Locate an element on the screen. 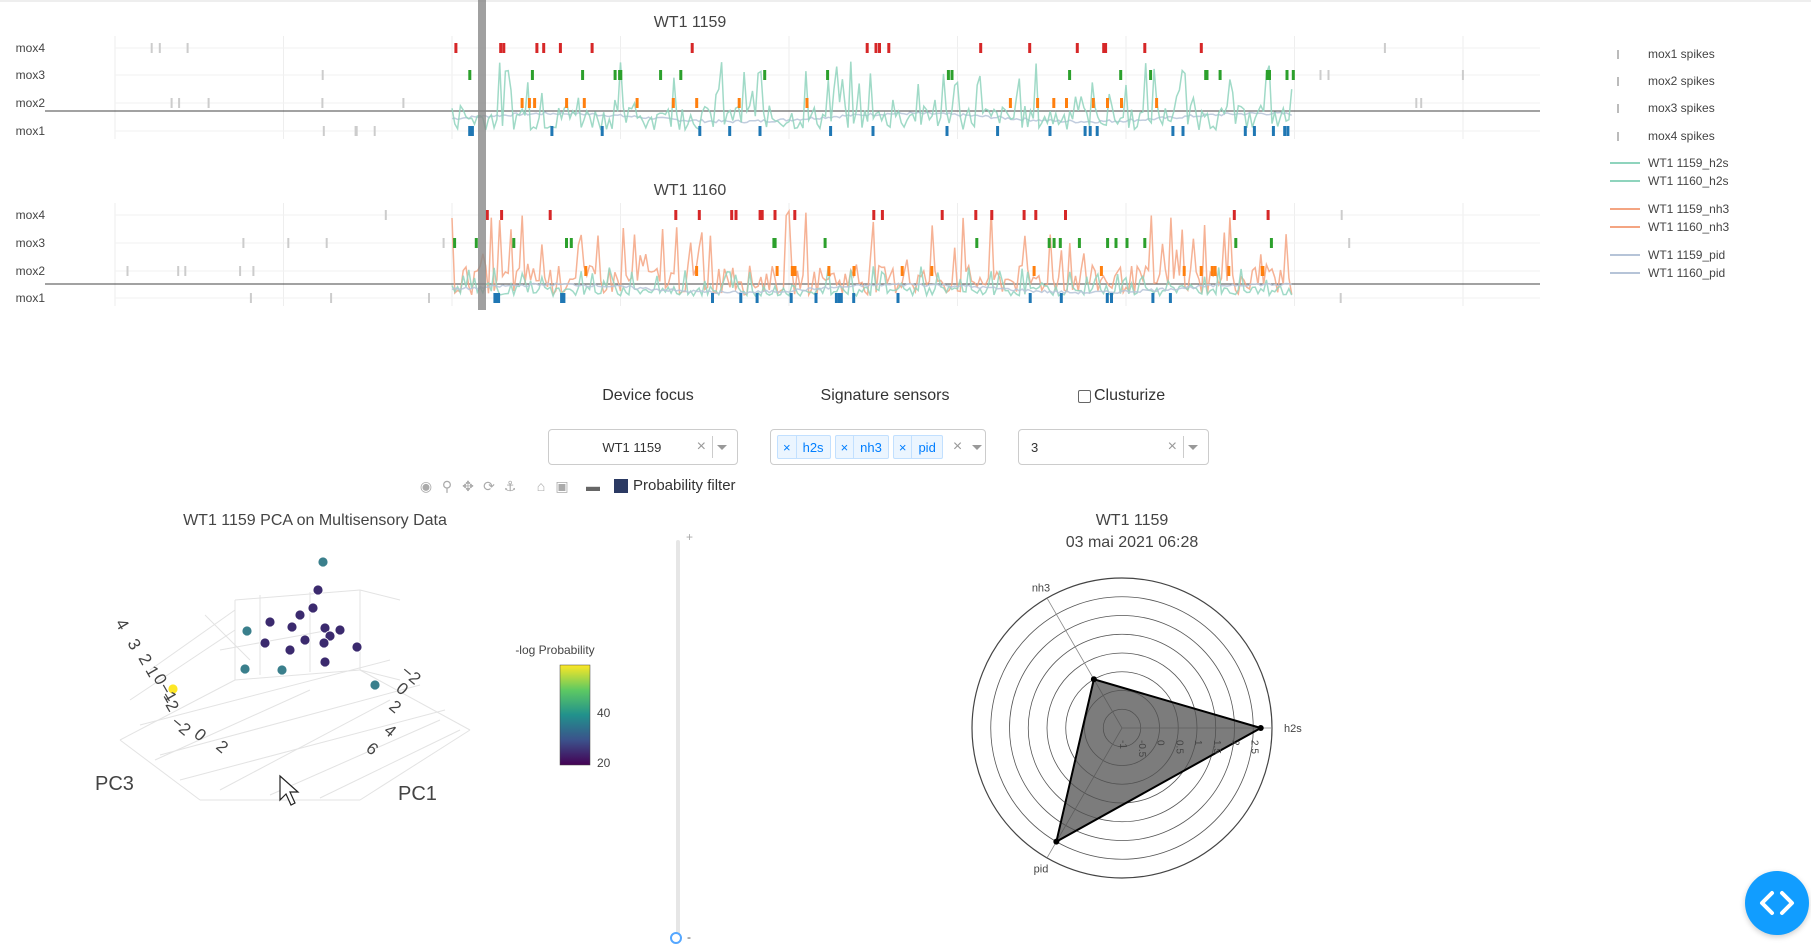  sensor-tag-label: nh3 is located at coordinates (871, 447).